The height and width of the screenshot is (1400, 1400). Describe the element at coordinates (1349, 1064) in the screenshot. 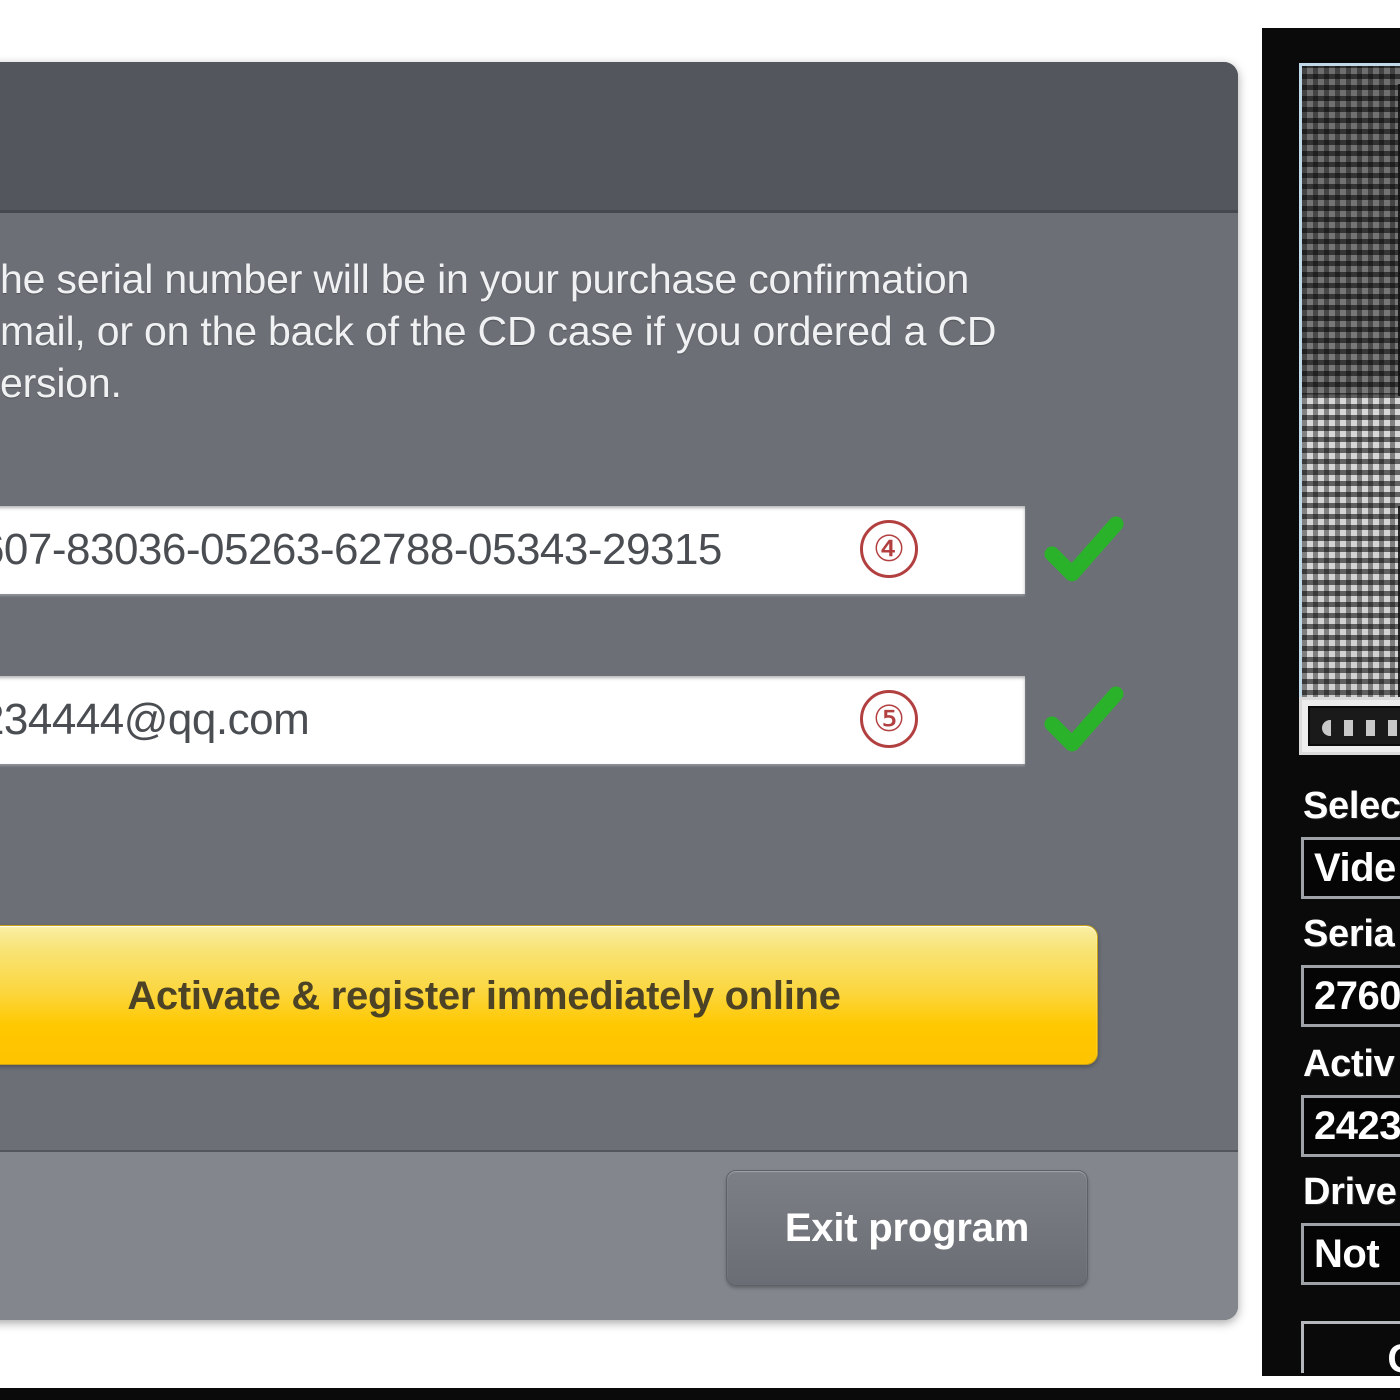

I see `panel-label-activation: Activ` at that location.